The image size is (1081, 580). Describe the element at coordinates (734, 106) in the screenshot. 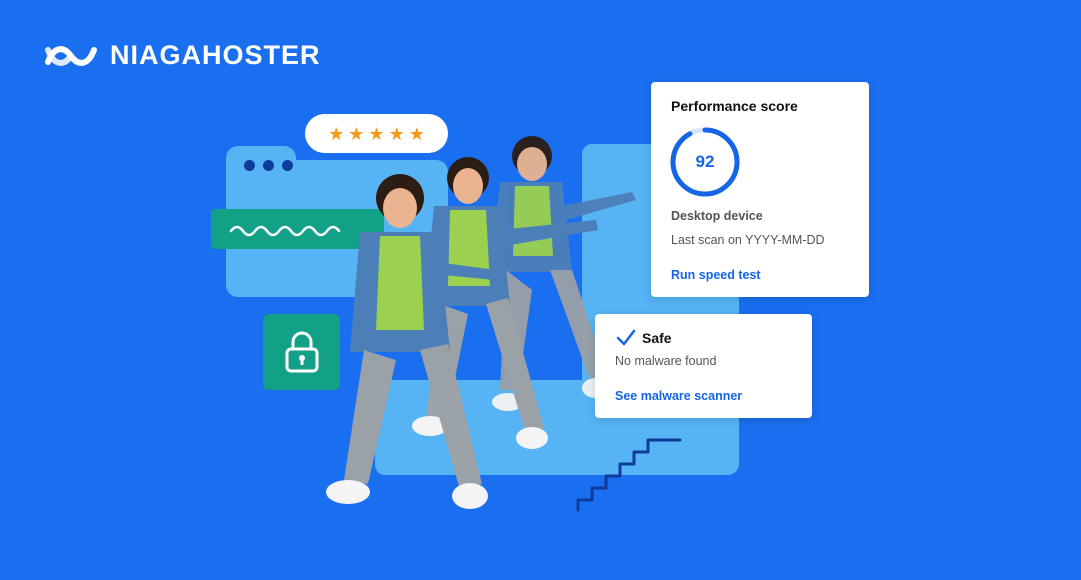

I see `performance-card-title: Performance score` at that location.